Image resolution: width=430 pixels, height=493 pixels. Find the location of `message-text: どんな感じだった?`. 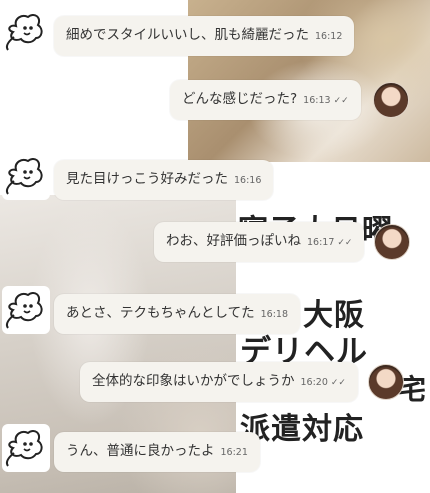

message-text: どんな感じだった? is located at coordinates (240, 99).